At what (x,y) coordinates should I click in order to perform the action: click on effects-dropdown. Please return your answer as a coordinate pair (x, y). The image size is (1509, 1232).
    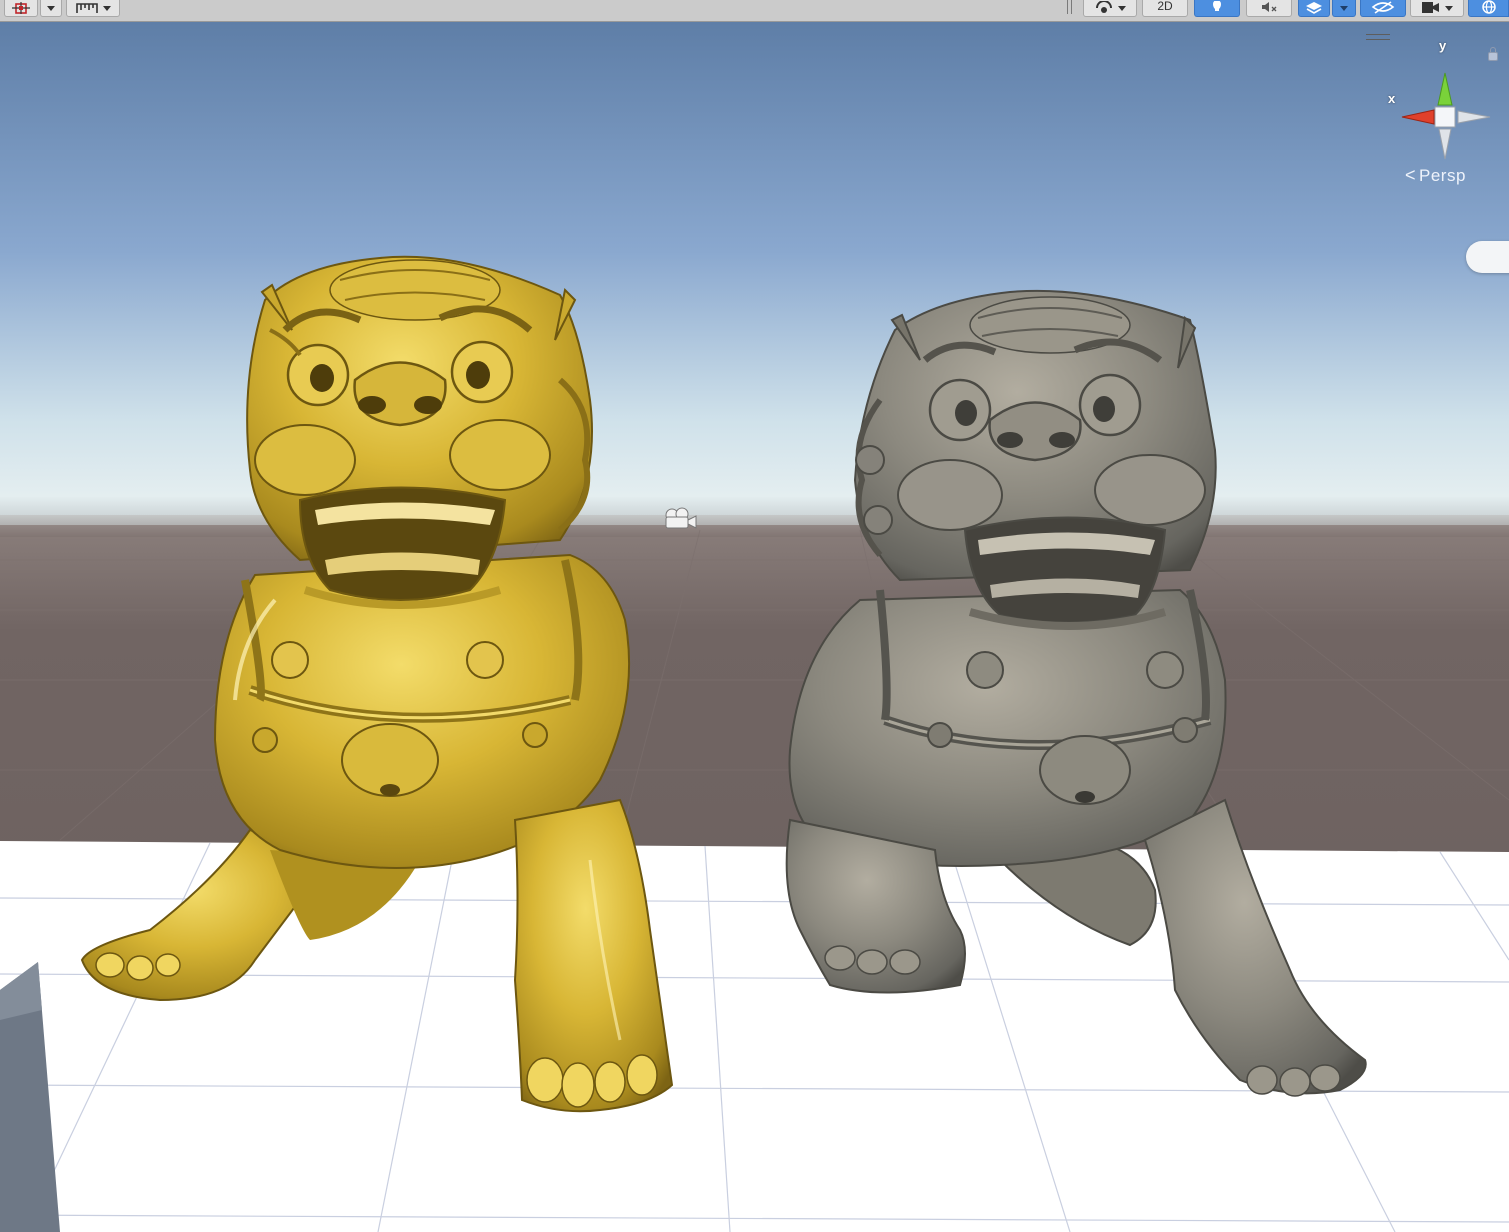
    Looking at the image, I should click on (1344, 8).